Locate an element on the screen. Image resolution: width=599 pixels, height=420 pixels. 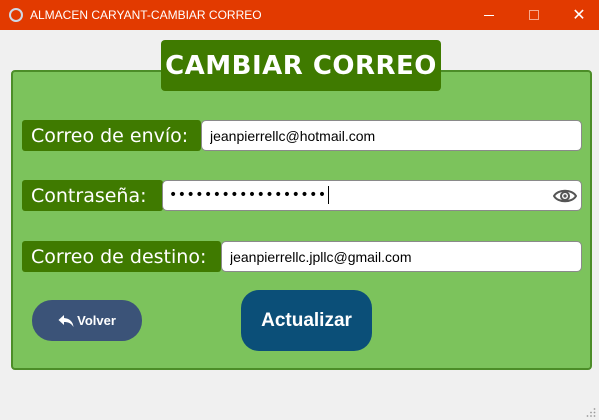
sender-email-input is located at coordinates (391, 135).